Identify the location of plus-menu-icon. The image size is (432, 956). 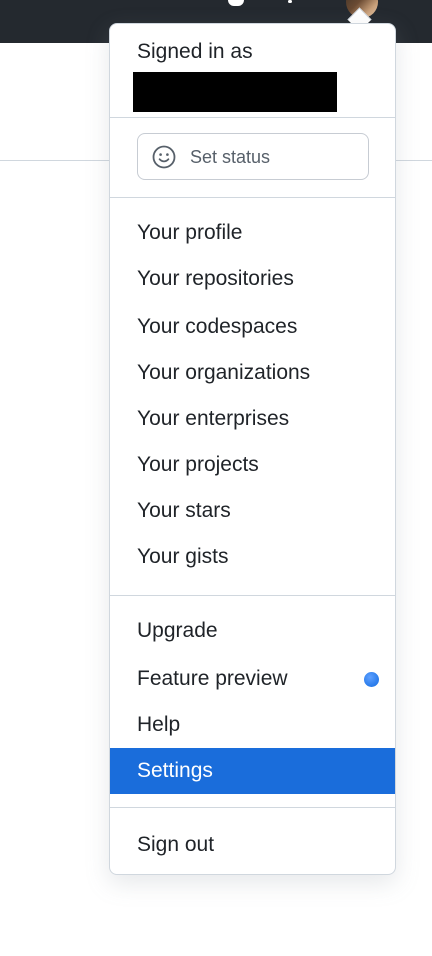
(290, 1).